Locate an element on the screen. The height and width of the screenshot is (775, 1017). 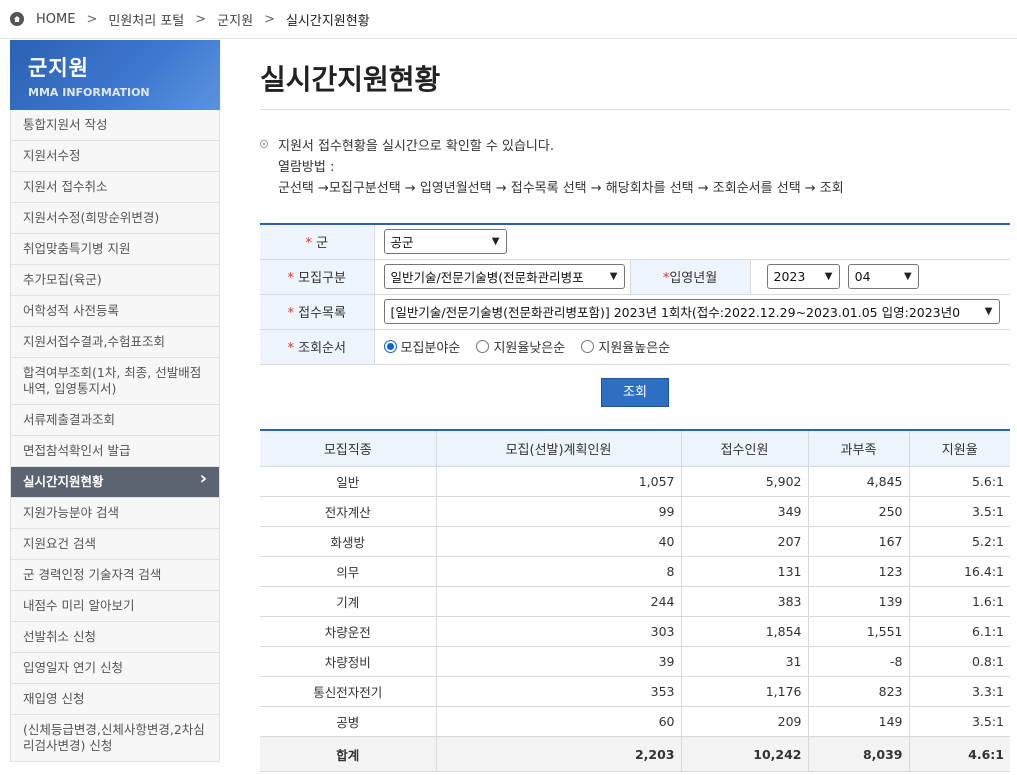
col-header: 과부족 is located at coordinates (859, 448).